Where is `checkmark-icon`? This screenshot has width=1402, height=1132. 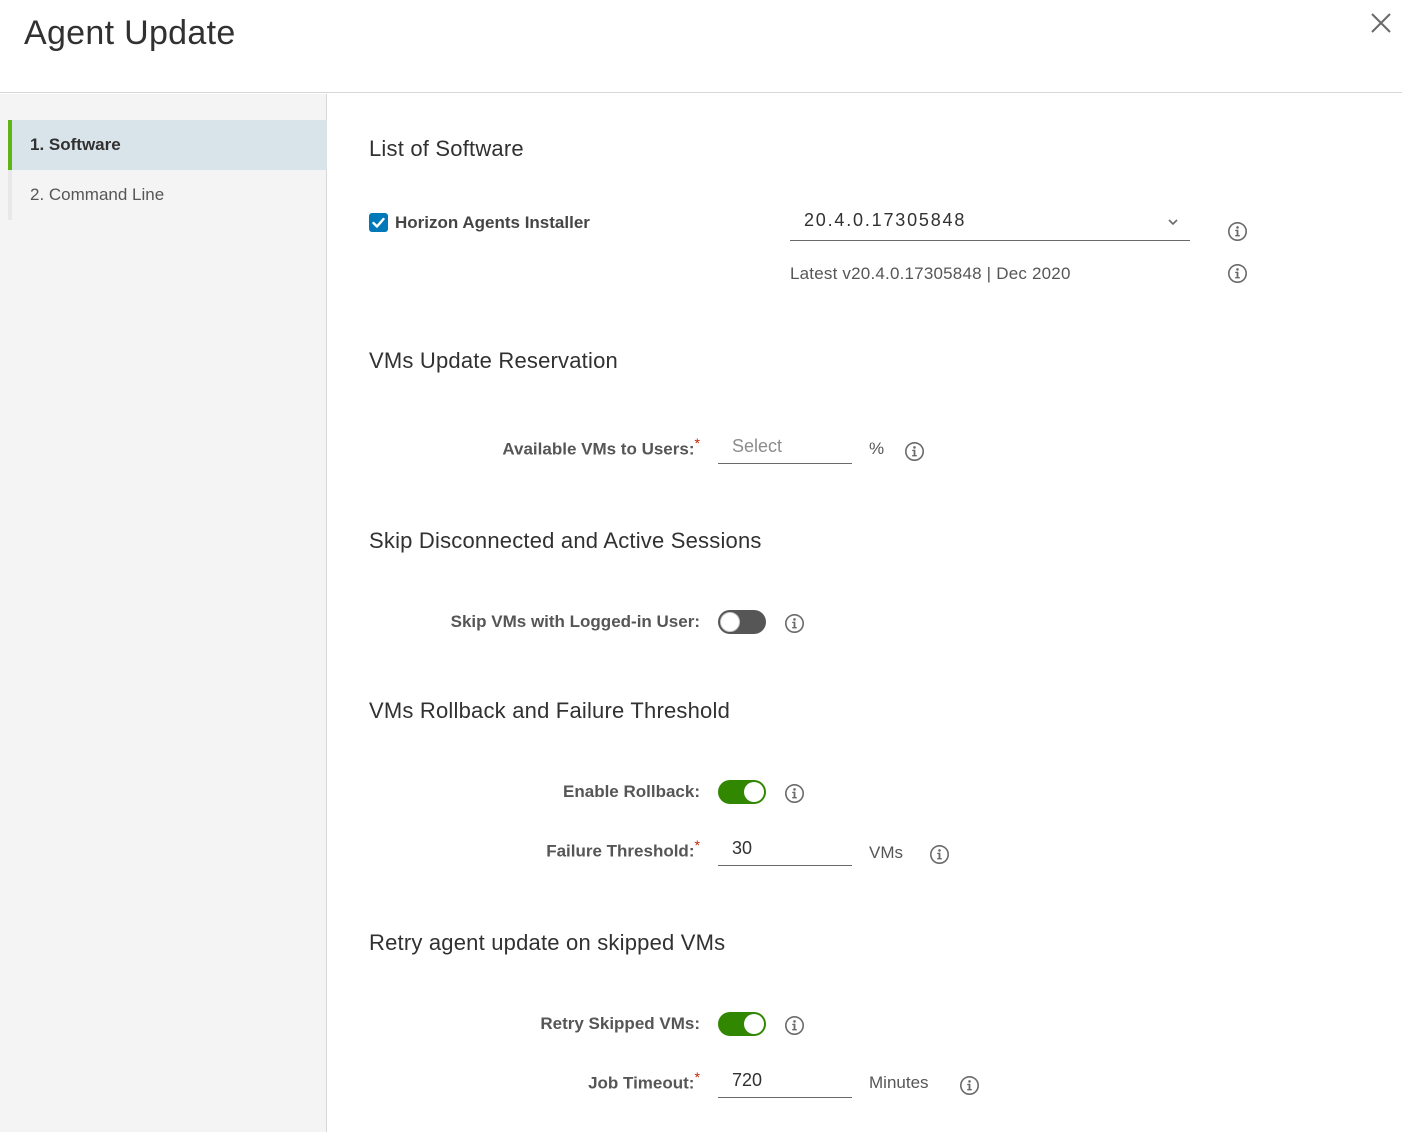
checkmark-icon is located at coordinates (378, 222).